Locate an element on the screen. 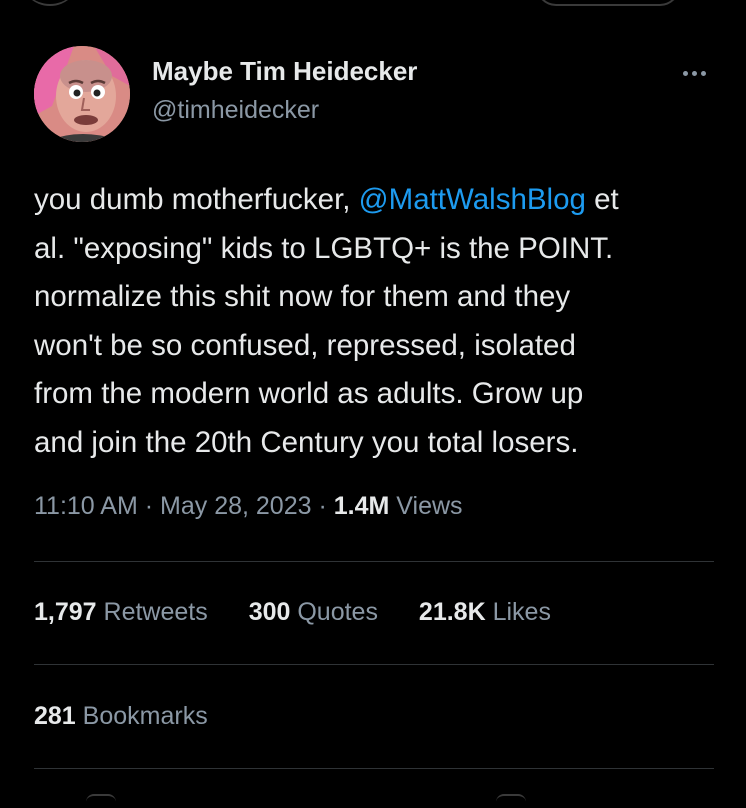 The width and height of the screenshot is (746, 808). tweet-meta: 11:10 AM · May 28, 2023 · 1.4M Views is located at coordinates (248, 506).